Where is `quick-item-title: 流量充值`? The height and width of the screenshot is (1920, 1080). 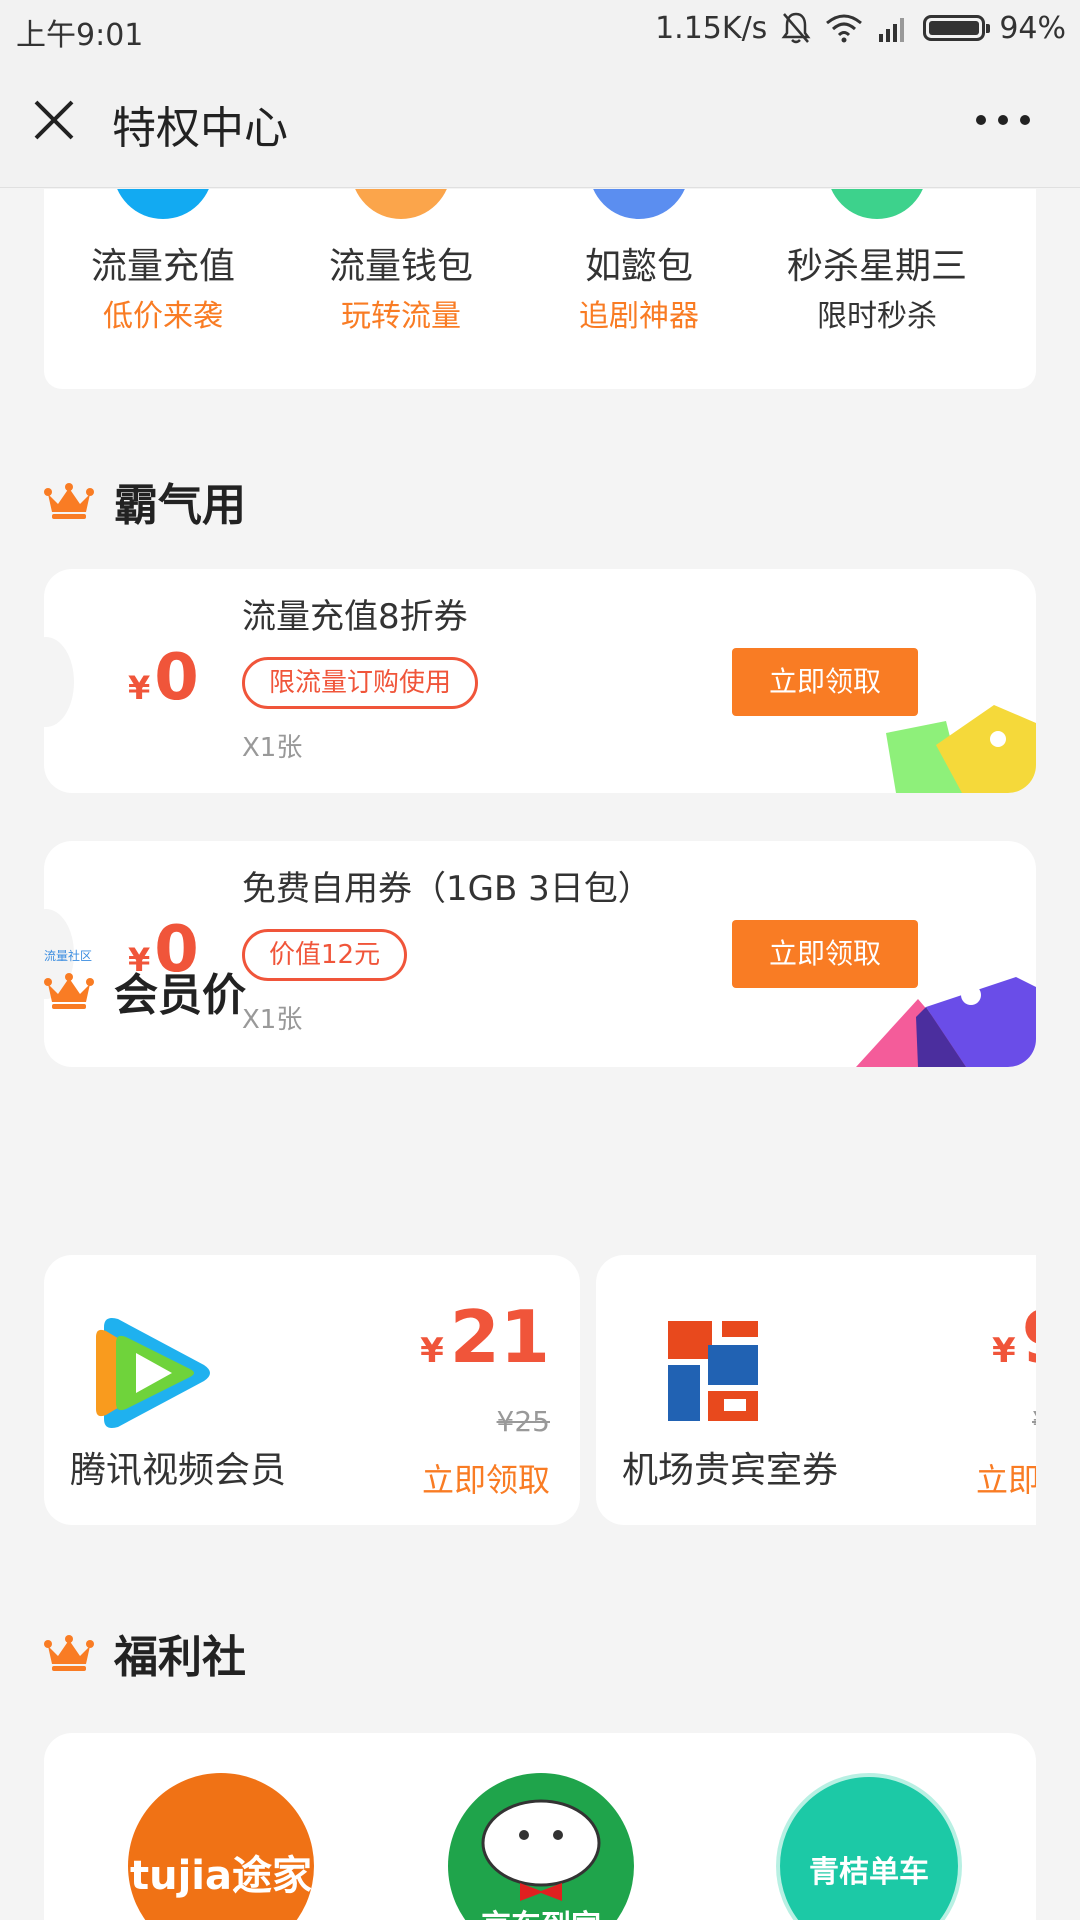
quick-item-title: 流量充值 is located at coordinates (162, 266).